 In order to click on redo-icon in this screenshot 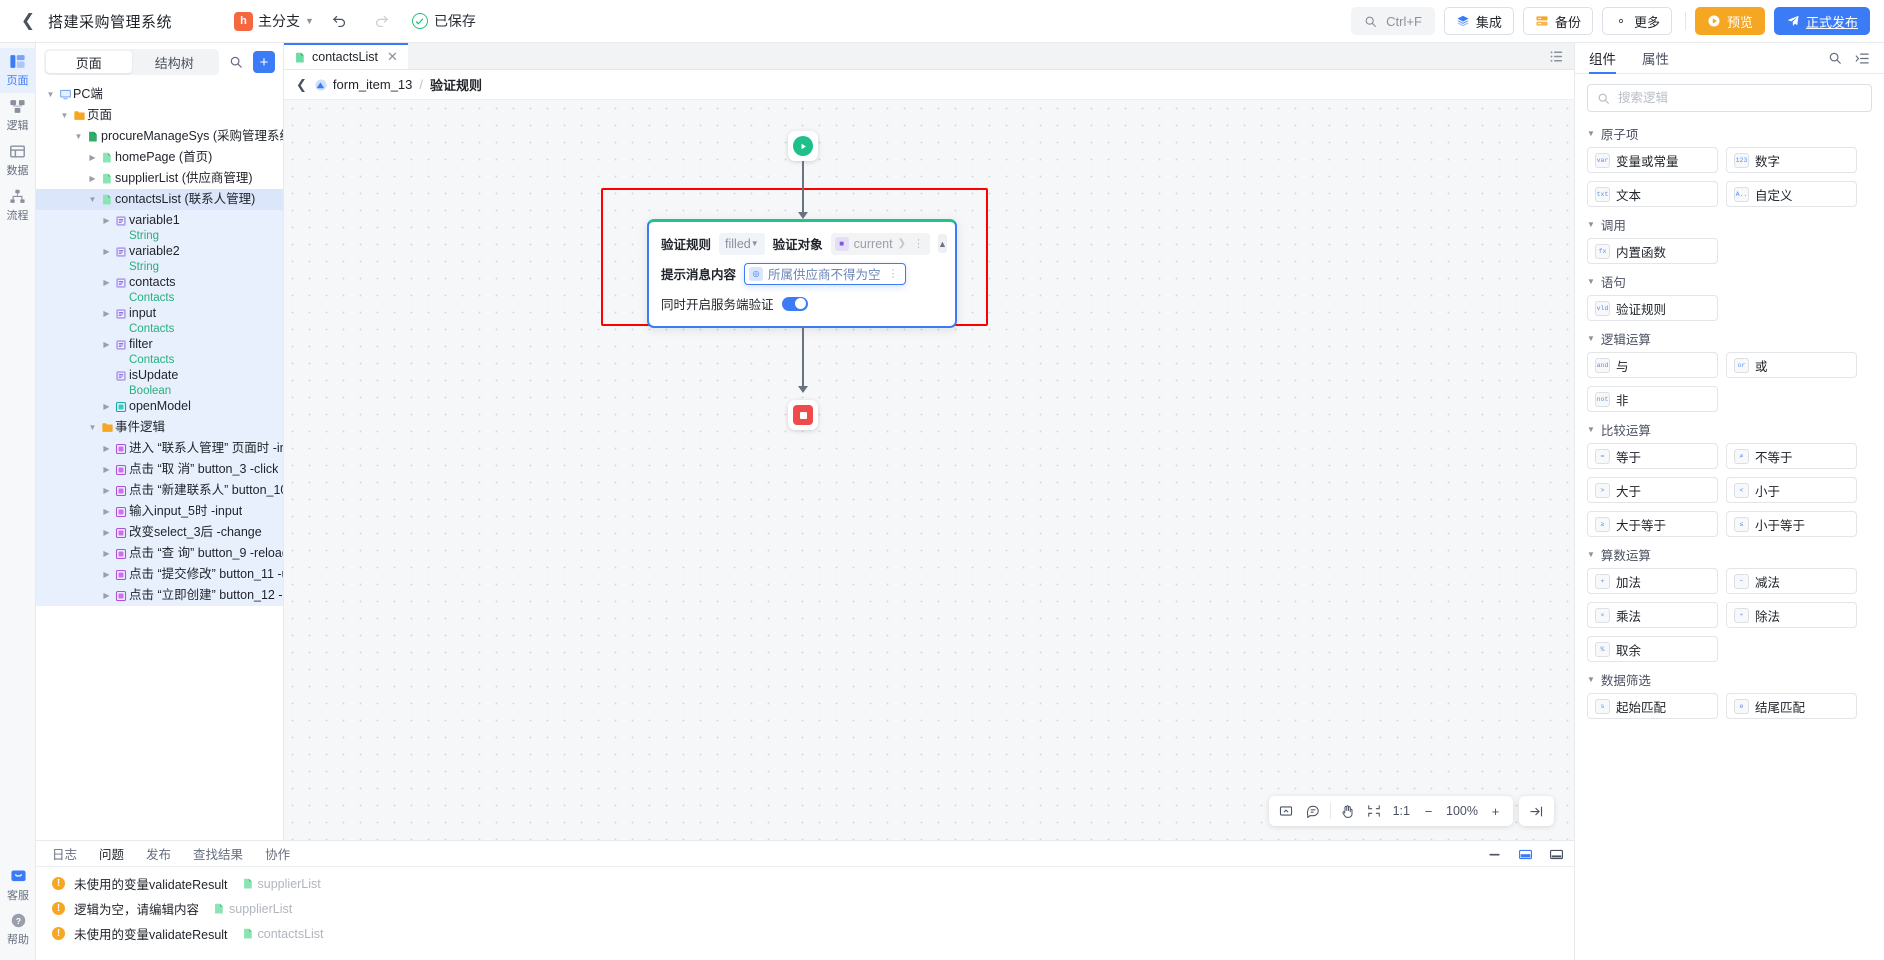, I will do `click(382, 21)`.